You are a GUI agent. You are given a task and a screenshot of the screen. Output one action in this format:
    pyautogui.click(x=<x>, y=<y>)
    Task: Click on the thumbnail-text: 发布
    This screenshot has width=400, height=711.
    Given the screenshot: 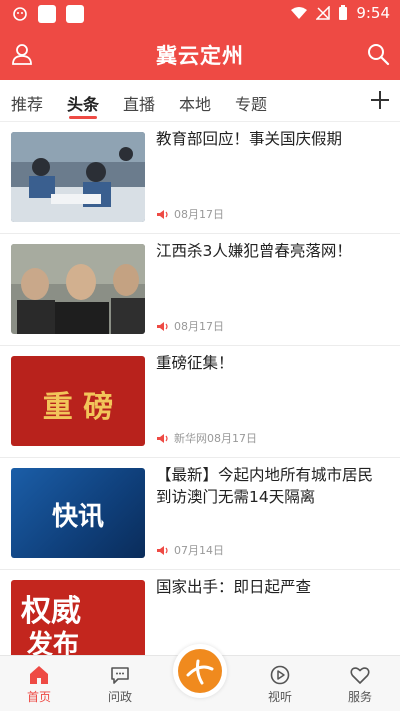 What is the action you would take?
    pyautogui.click(x=53, y=642)
    